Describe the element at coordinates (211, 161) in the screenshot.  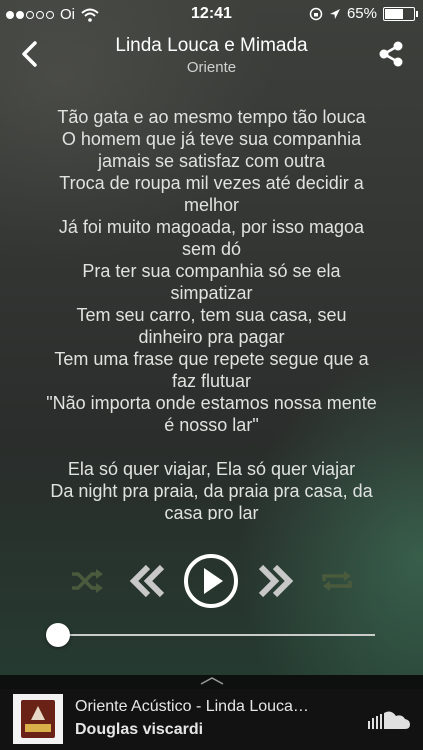
I see `lyric-line: jamais se satisfaz com outra` at that location.